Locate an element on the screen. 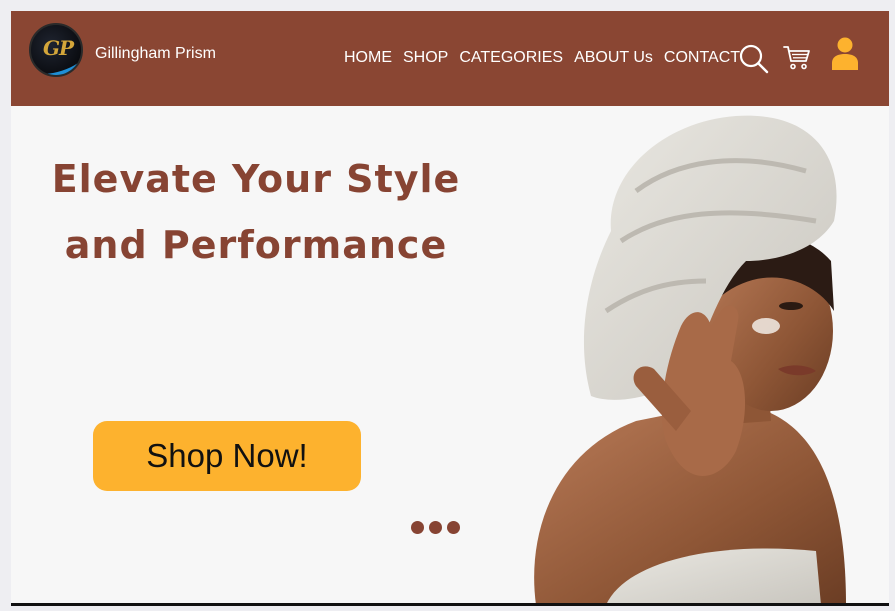  logo-initials: GP is located at coordinates (58, 48).